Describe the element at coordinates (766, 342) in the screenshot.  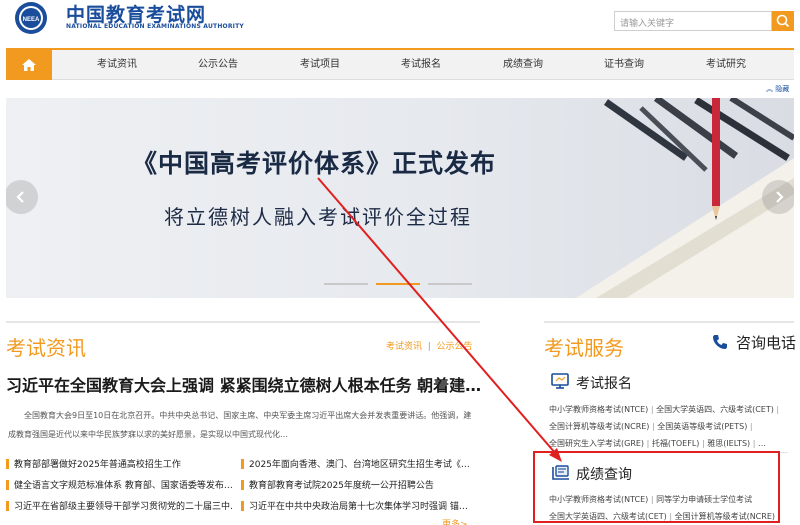
I see `consult-phone-label: 咨询电话` at that location.